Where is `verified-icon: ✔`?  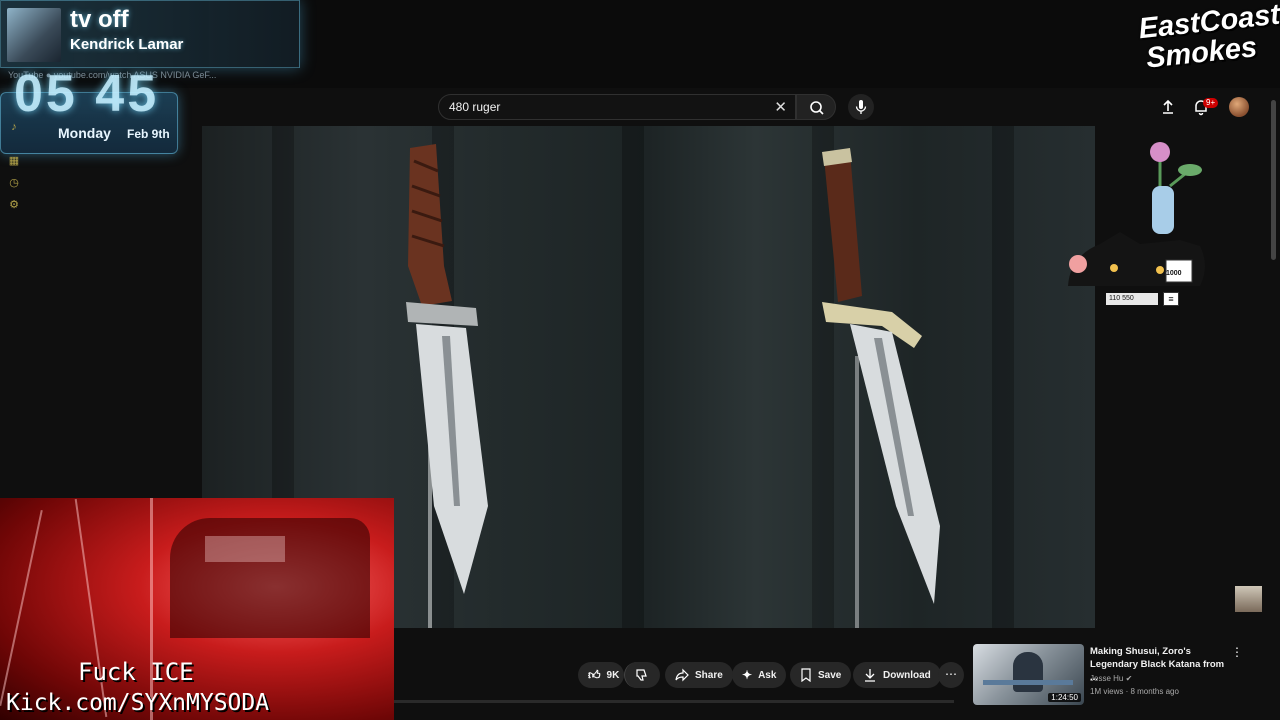
verified-icon: ✔ is located at coordinates (1129, 678).